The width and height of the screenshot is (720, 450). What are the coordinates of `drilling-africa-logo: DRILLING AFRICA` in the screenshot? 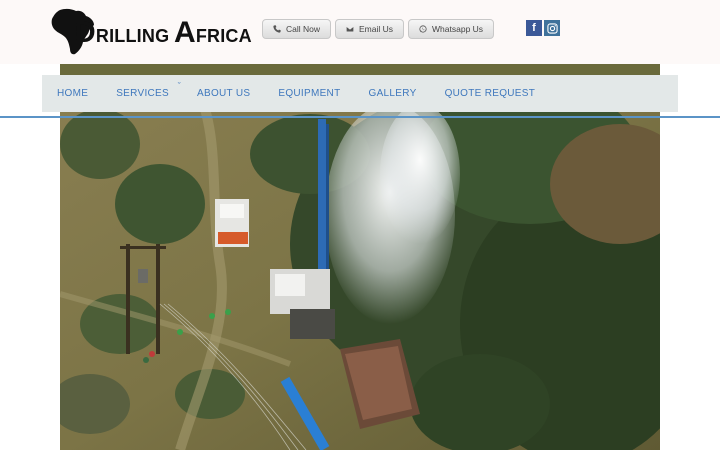 It's located at (151, 32).